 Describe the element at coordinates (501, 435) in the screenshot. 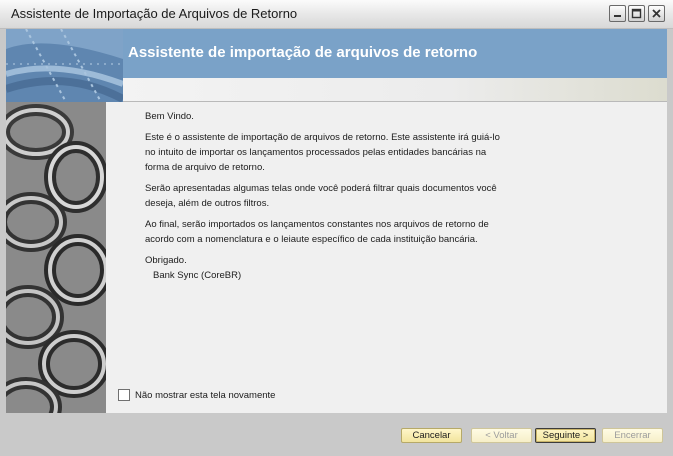

I see `back-button: < Voltar` at that location.